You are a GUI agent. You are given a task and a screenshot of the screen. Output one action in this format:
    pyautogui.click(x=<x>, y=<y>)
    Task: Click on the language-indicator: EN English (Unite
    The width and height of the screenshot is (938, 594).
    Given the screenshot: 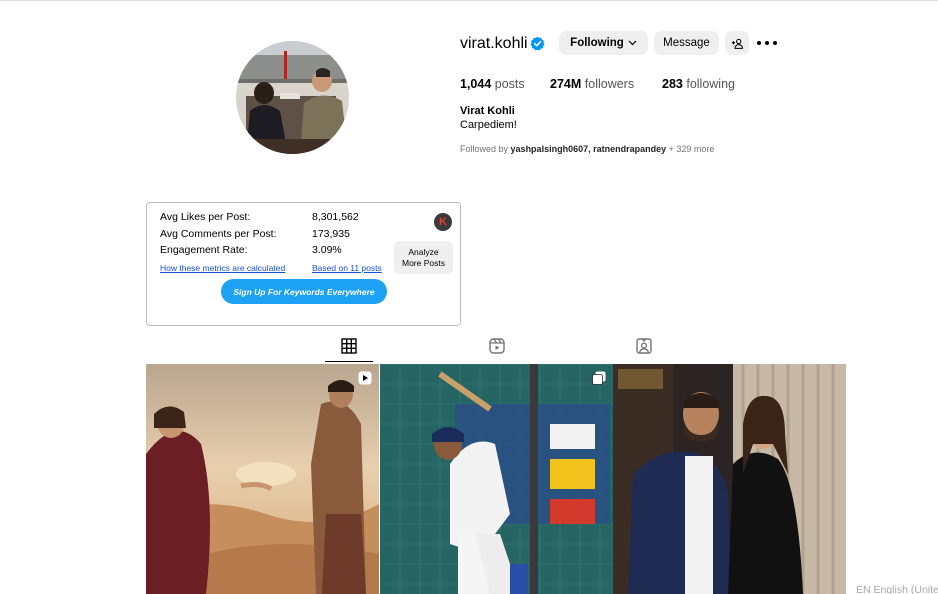 What is the action you would take?
    pyautogui.click(x=897, y=589)
    